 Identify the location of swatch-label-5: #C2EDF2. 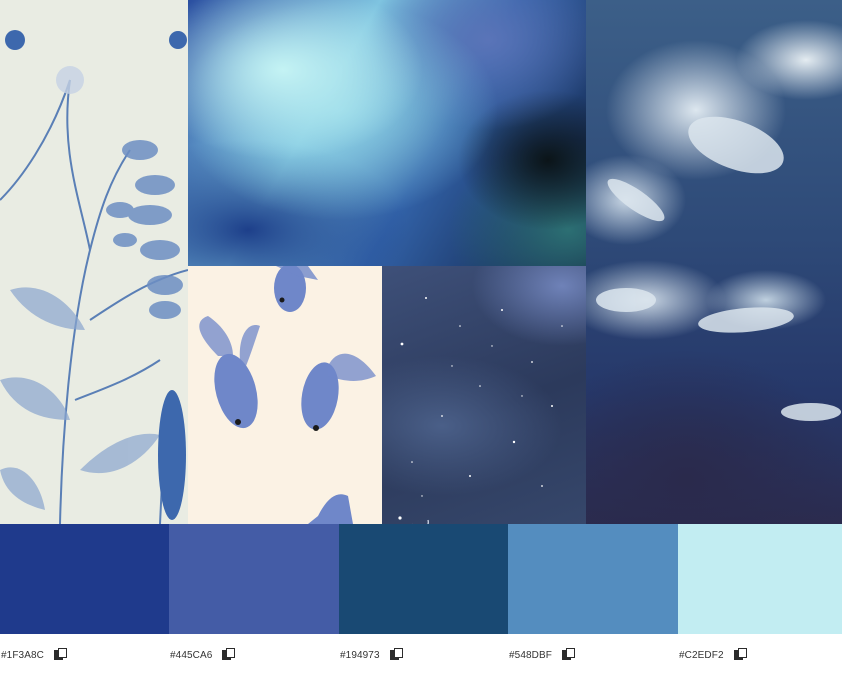
(713, 655).